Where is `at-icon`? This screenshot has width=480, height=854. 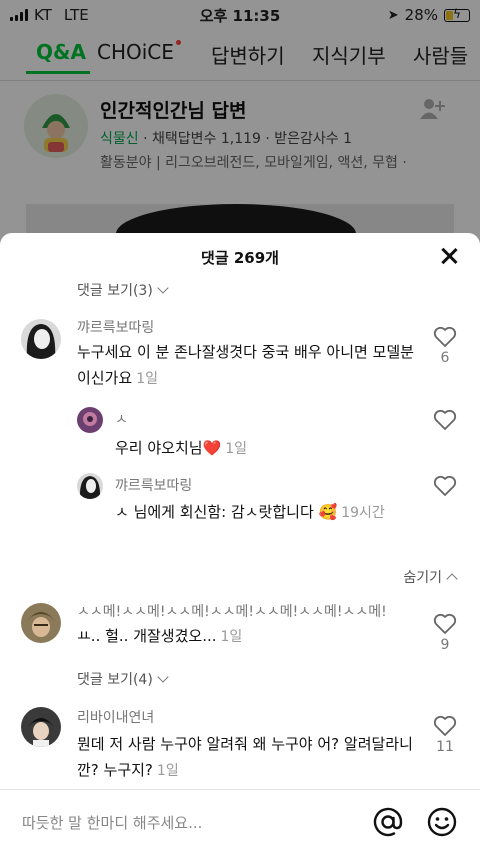
at-icon is located at coordinates (388, 822).